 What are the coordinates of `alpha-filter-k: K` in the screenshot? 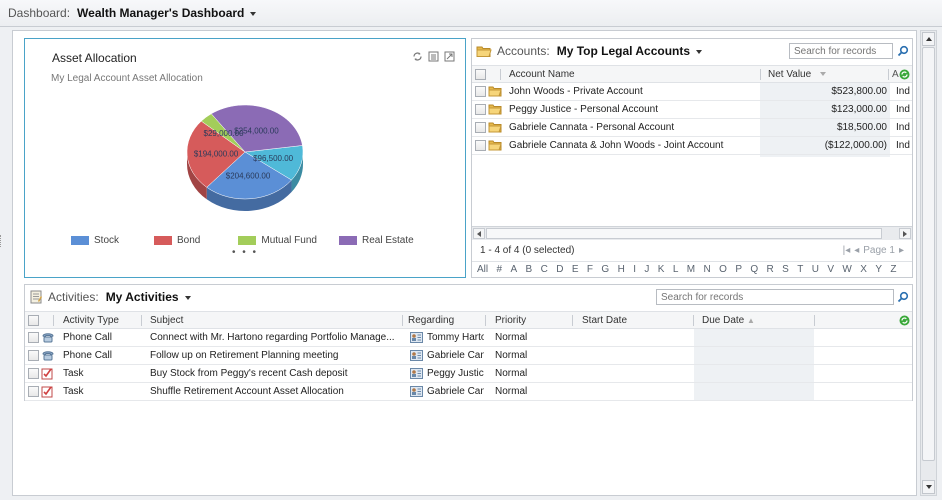 It's located at (661, 269).